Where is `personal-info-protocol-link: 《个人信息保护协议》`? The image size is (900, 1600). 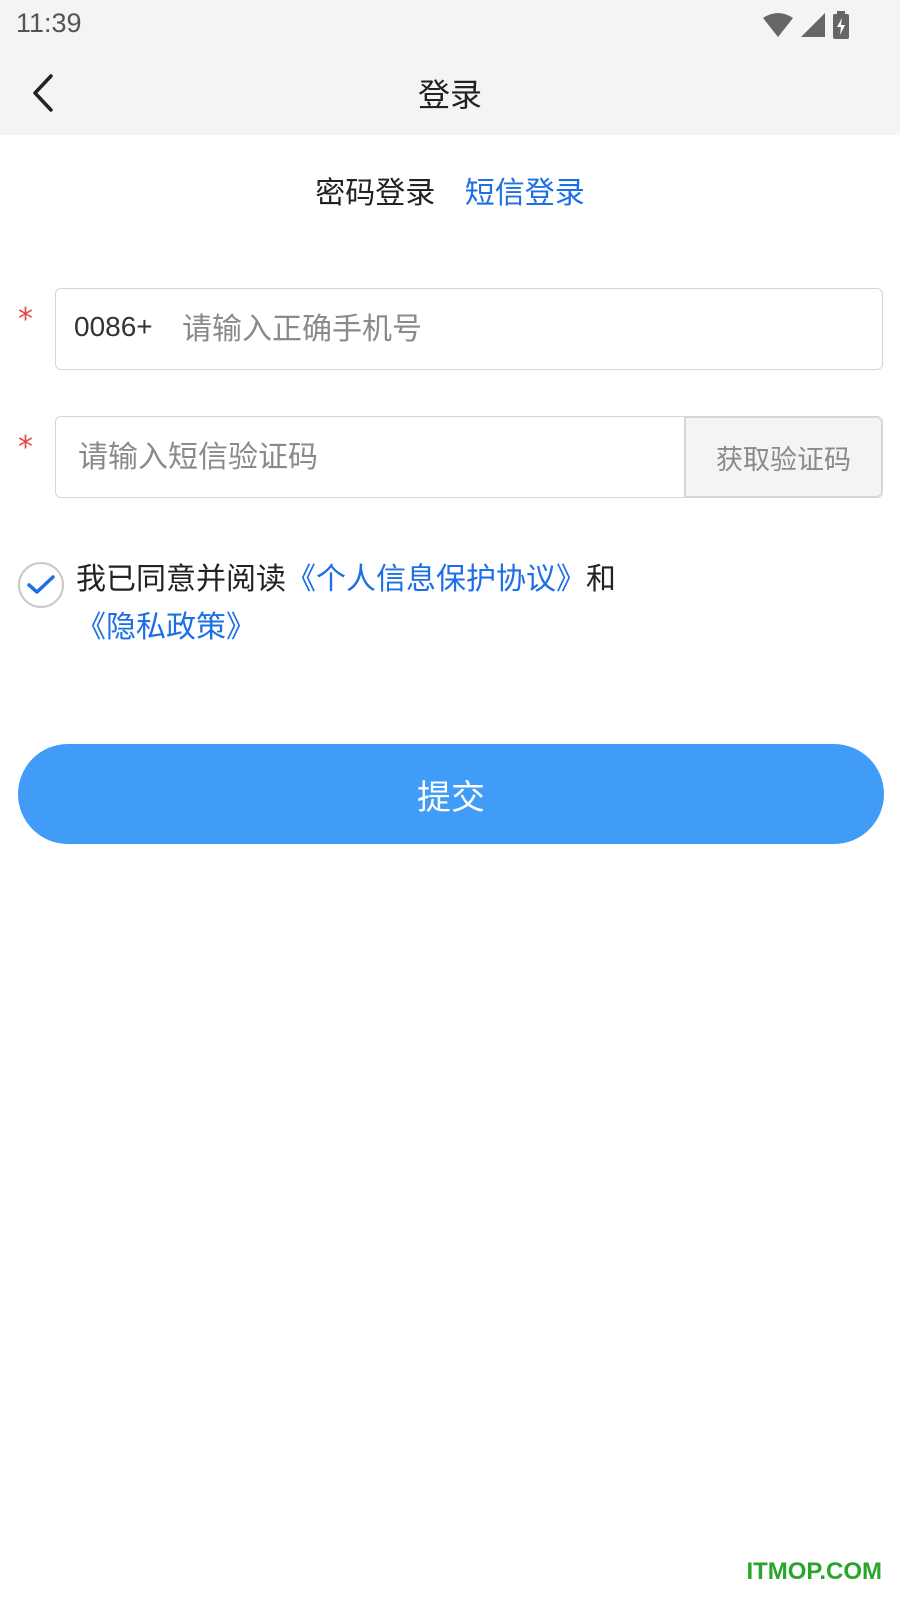
personal-info-protocol-link: 《个人信息保护协议》 is located at coordinates (436, 579).